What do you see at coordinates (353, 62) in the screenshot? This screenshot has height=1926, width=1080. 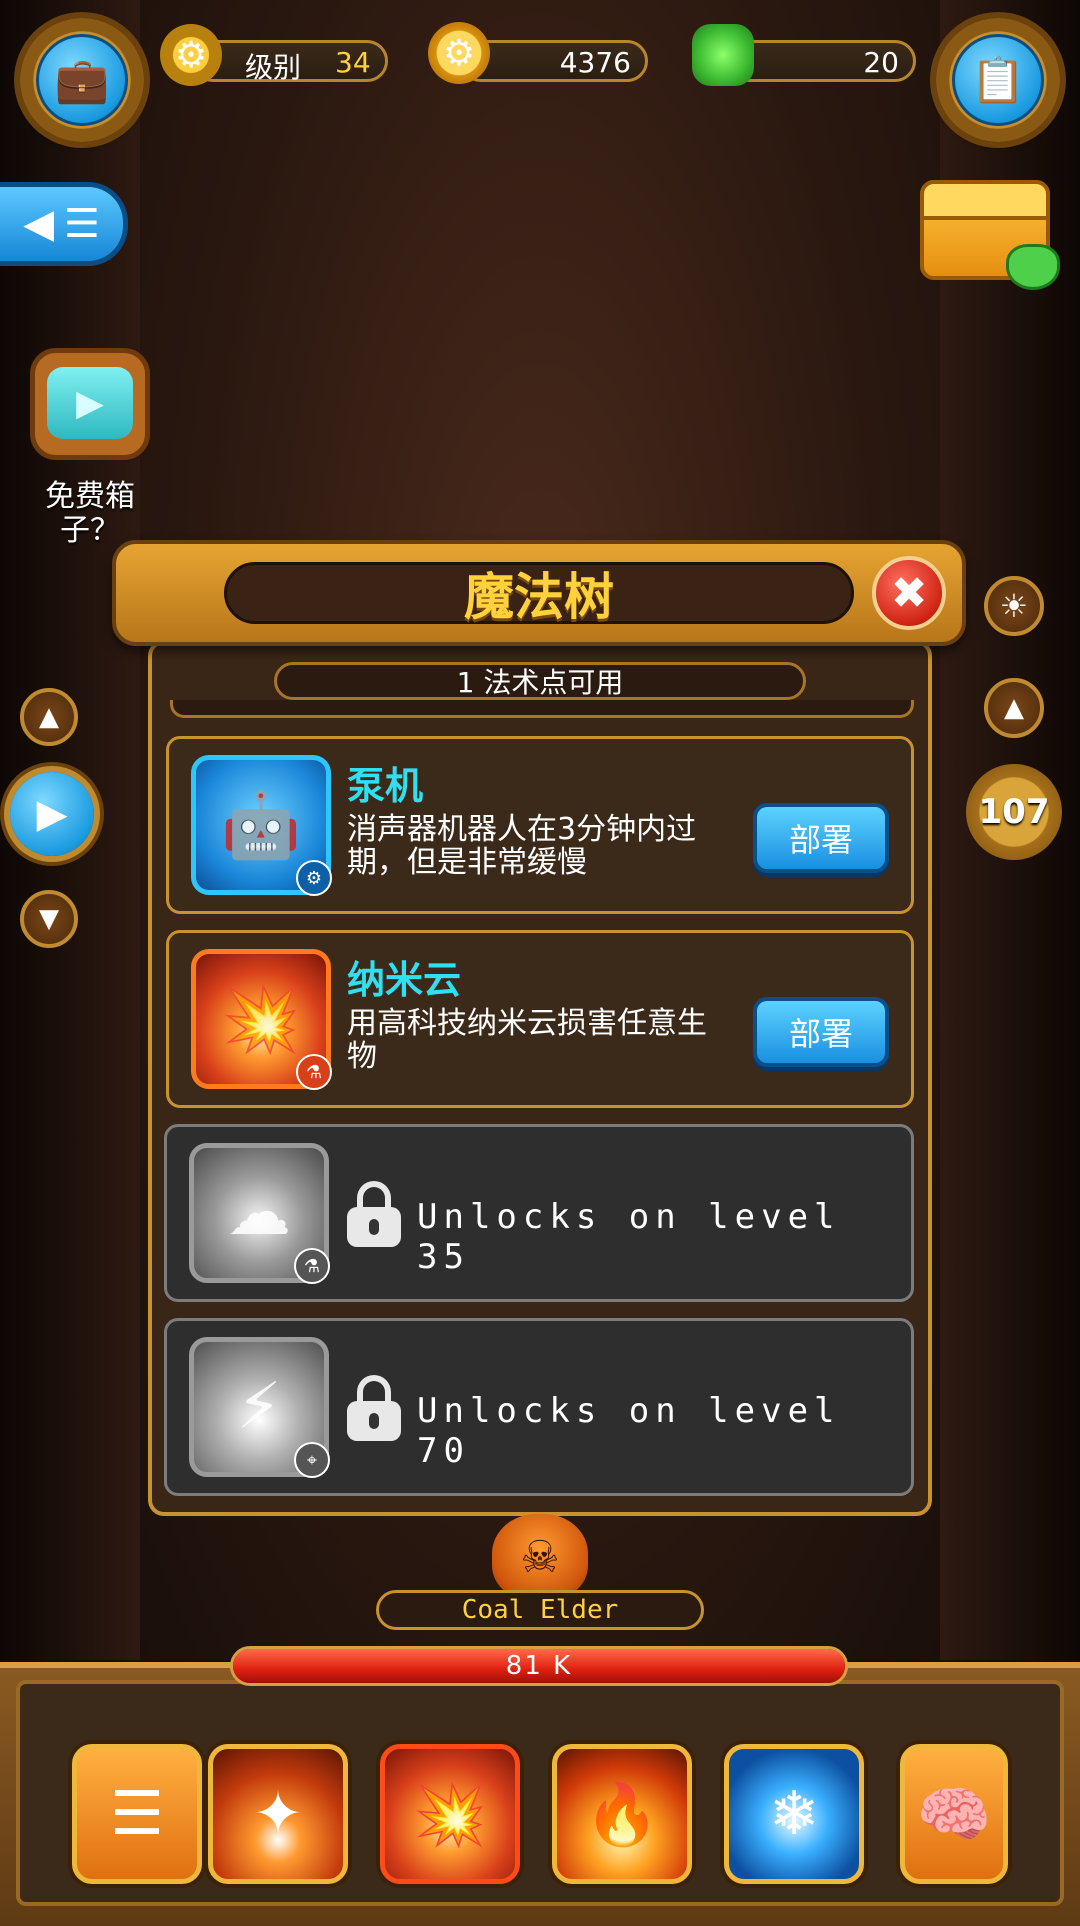 I see `level-value: 34` at bounding box center [353, 62].